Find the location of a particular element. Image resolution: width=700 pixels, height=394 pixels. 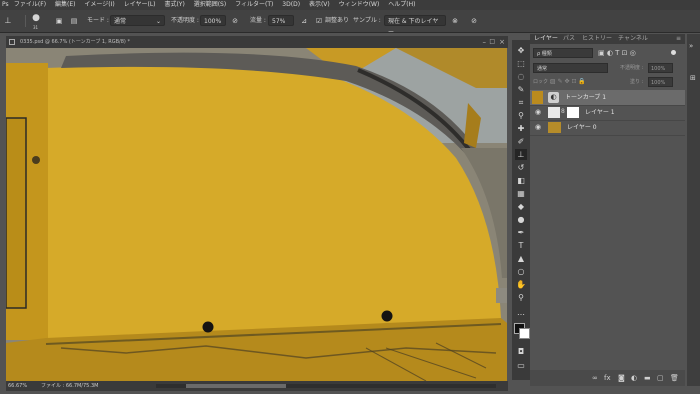

lock-icons: ▨ ✎ ✥ ⊡ 🔒 is located at coordinates (568, 82).